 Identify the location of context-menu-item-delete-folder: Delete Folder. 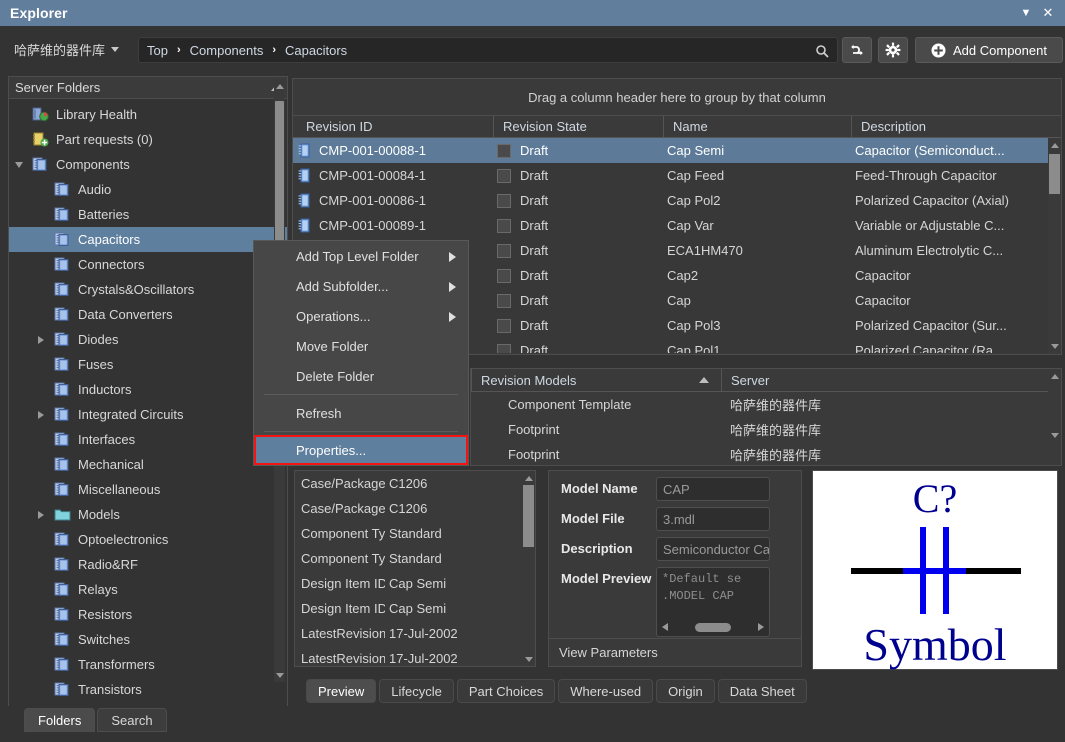
(361, 376).